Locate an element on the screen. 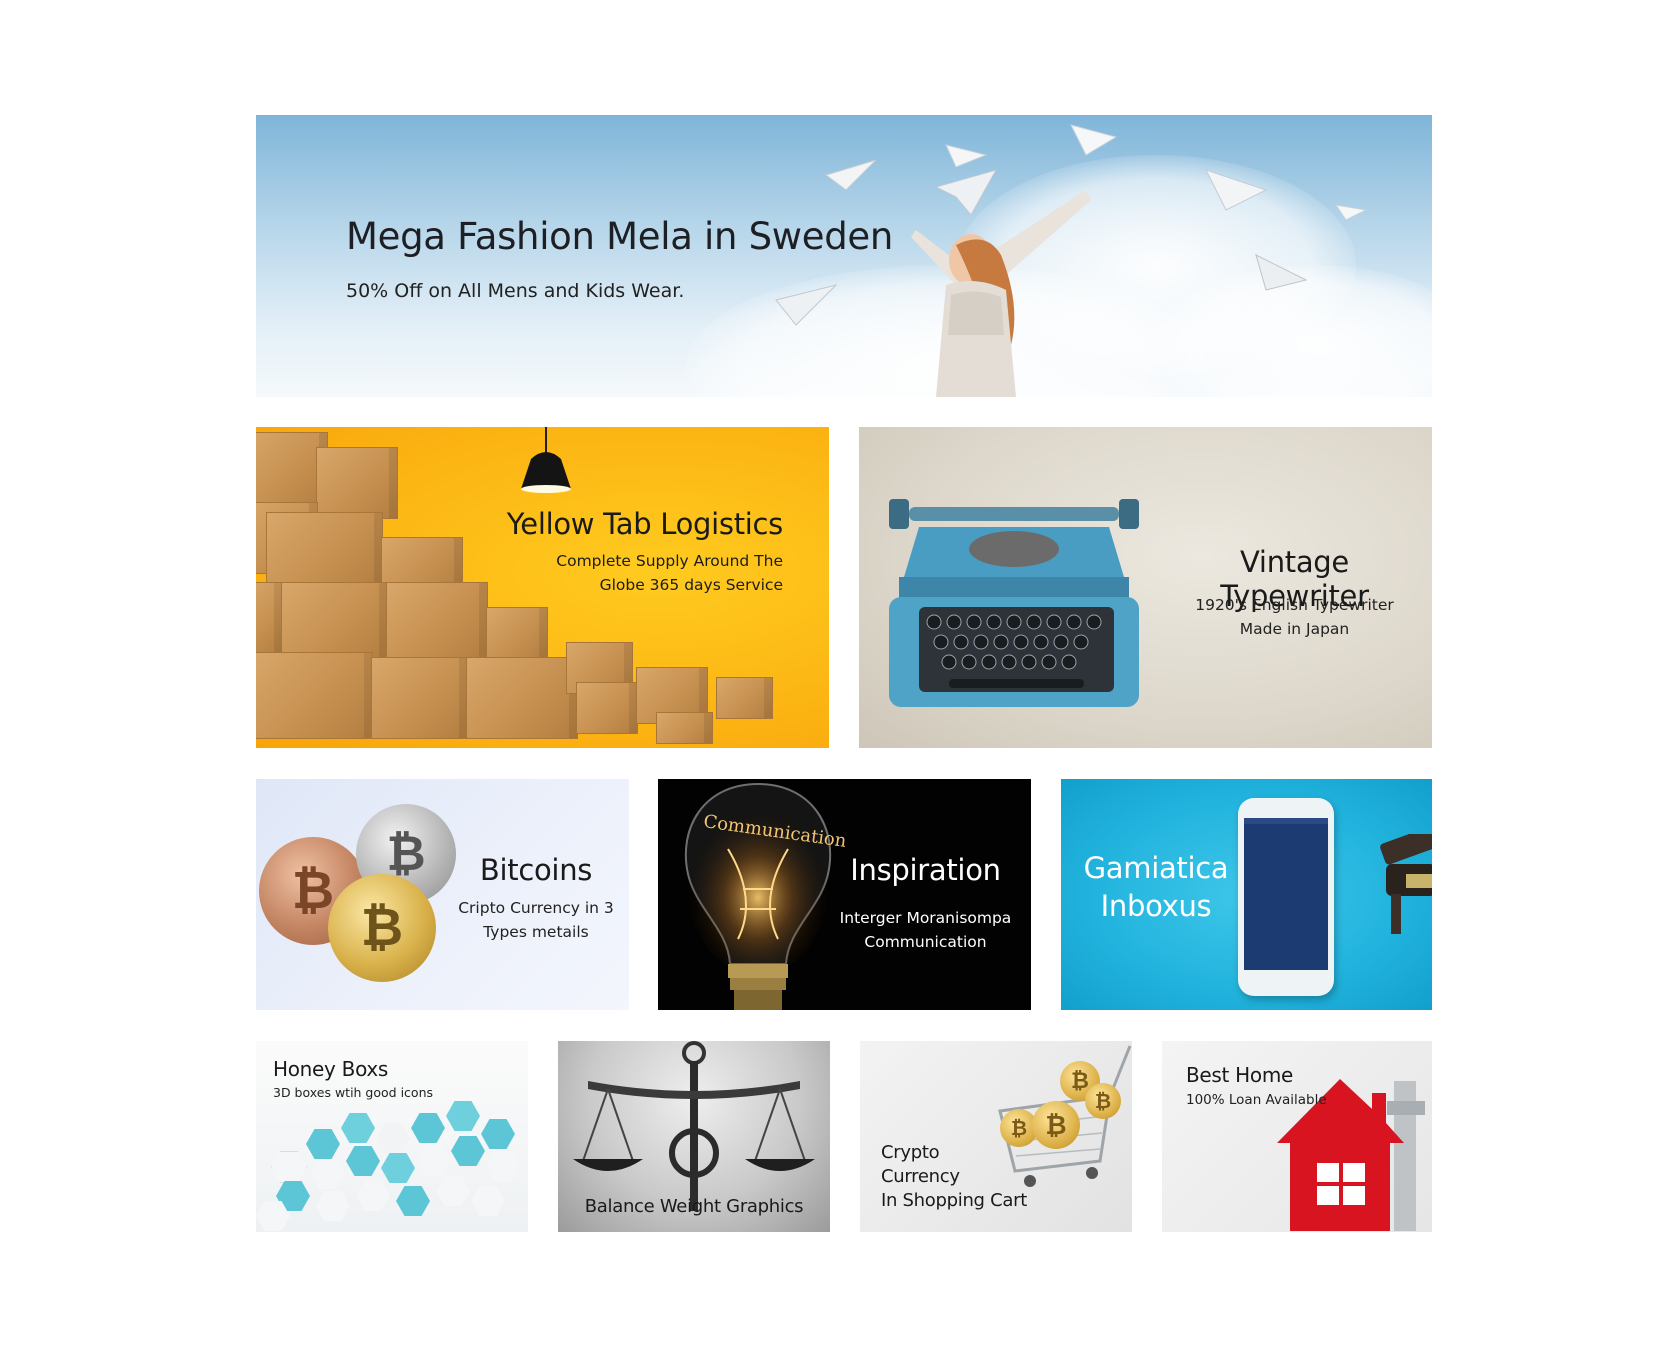  banner-title: Honey Boxs is located at coordinates (331, 1069).